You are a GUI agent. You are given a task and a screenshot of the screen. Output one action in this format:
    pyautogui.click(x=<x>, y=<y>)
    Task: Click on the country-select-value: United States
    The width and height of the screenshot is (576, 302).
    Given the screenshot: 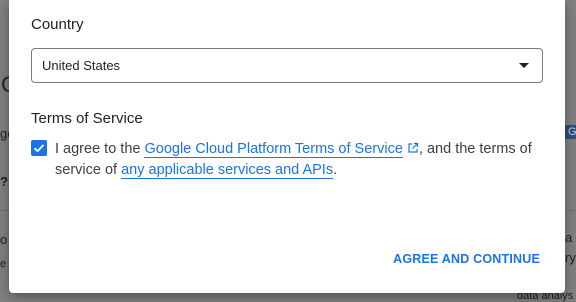 What is the action you would take?
    pyautogui.click(x=81, y=65)
    